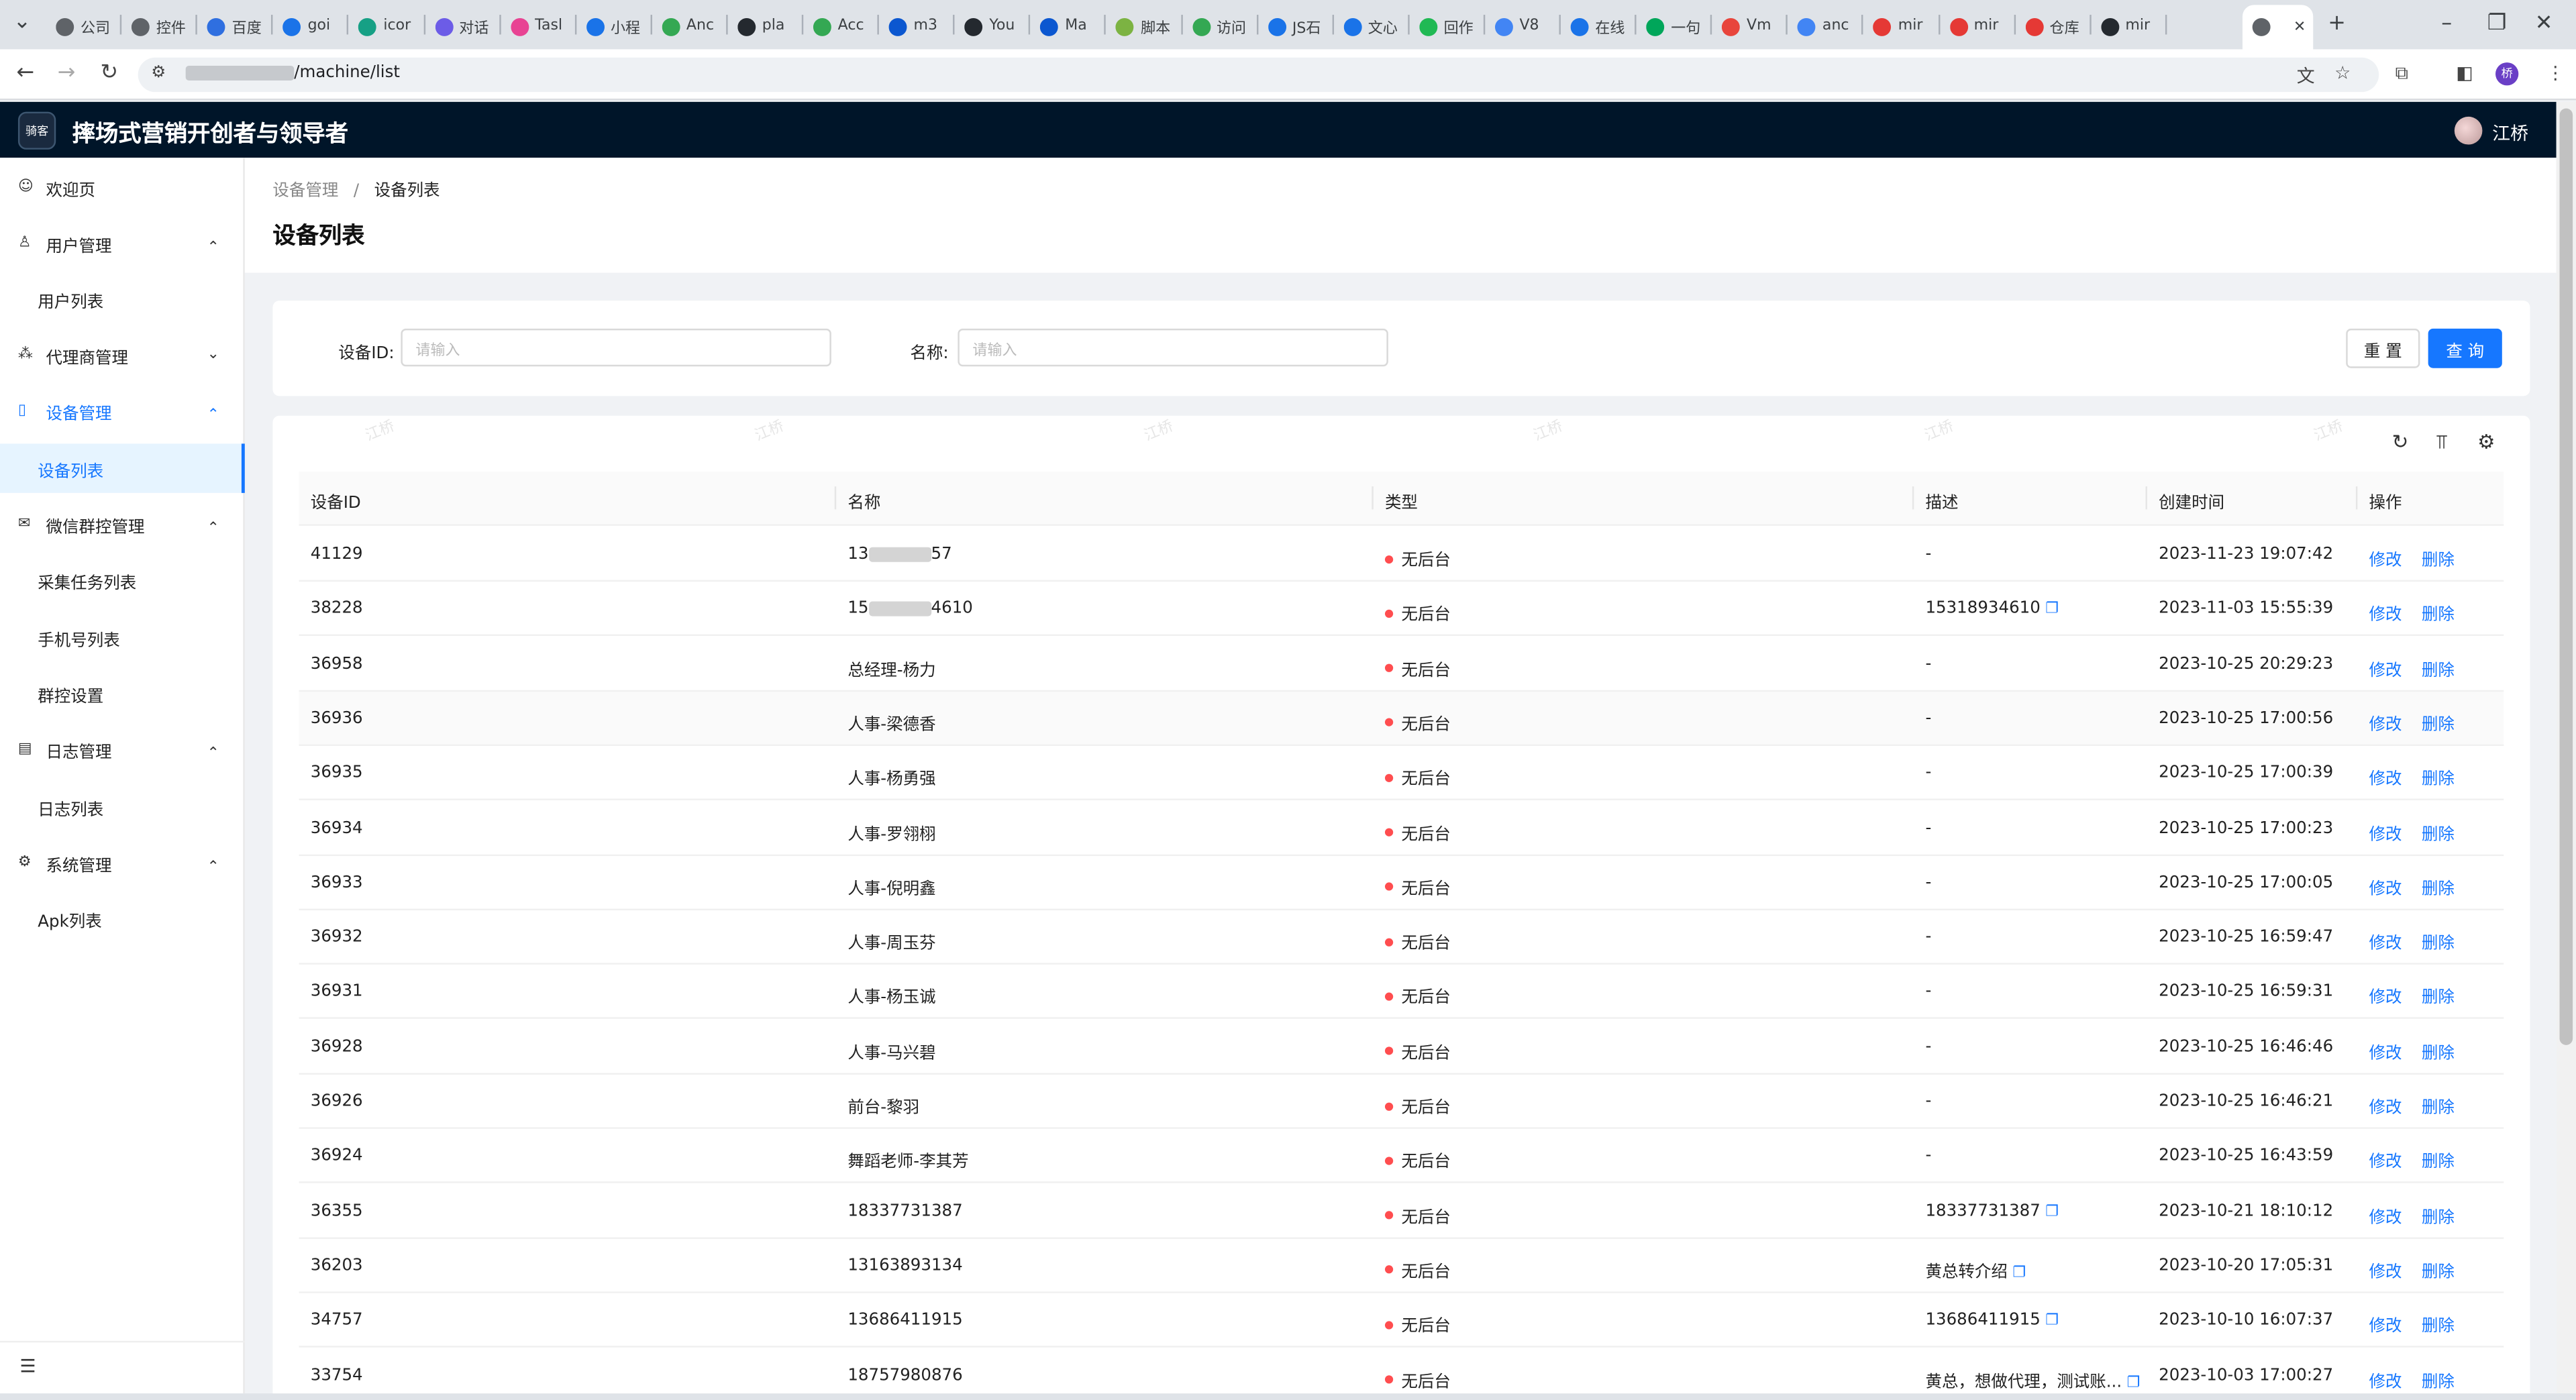  Describe the element at coordinates (122, 187) in the screenshot. I see `sidebar-item: ☺ 欢迎页` at that location.